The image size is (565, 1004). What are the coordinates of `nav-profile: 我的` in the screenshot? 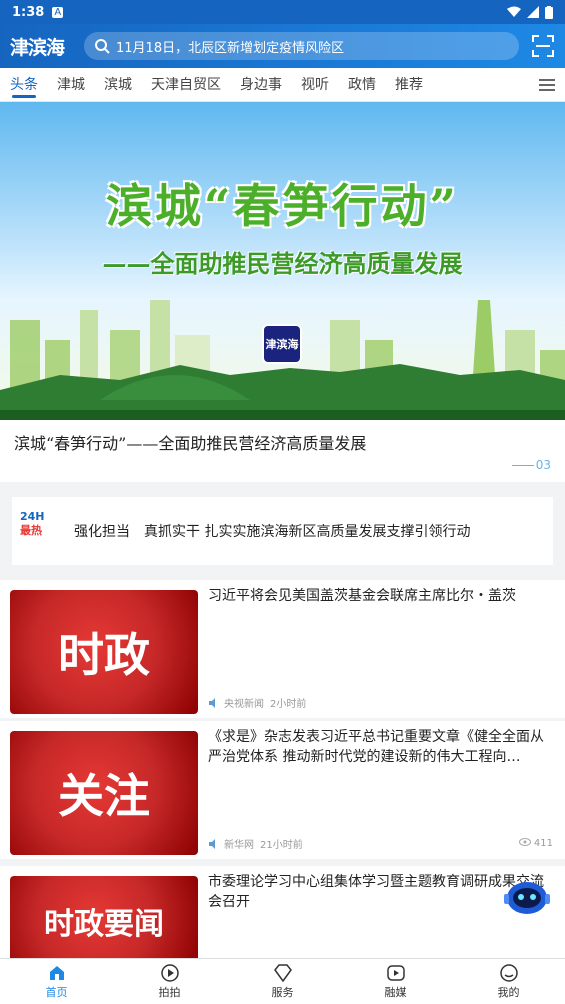 It's located at (508, 981).